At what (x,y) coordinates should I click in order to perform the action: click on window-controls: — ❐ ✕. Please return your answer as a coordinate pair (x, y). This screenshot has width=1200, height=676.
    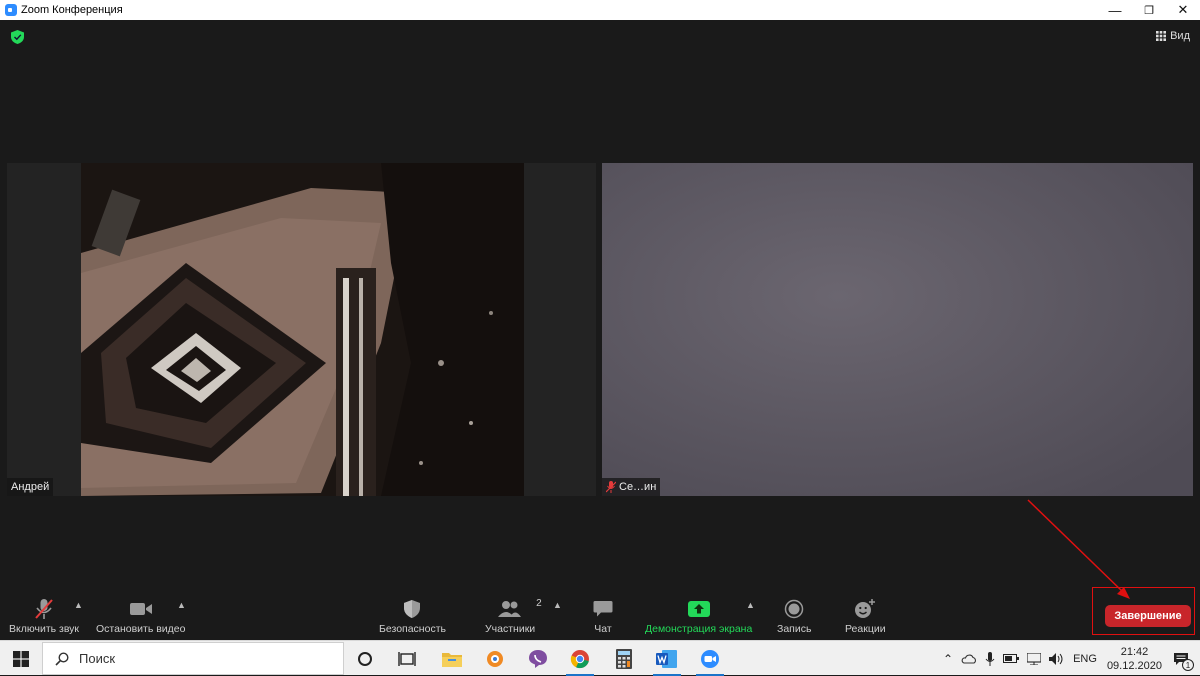
    Looking at the image, I should click on (1149, 10).